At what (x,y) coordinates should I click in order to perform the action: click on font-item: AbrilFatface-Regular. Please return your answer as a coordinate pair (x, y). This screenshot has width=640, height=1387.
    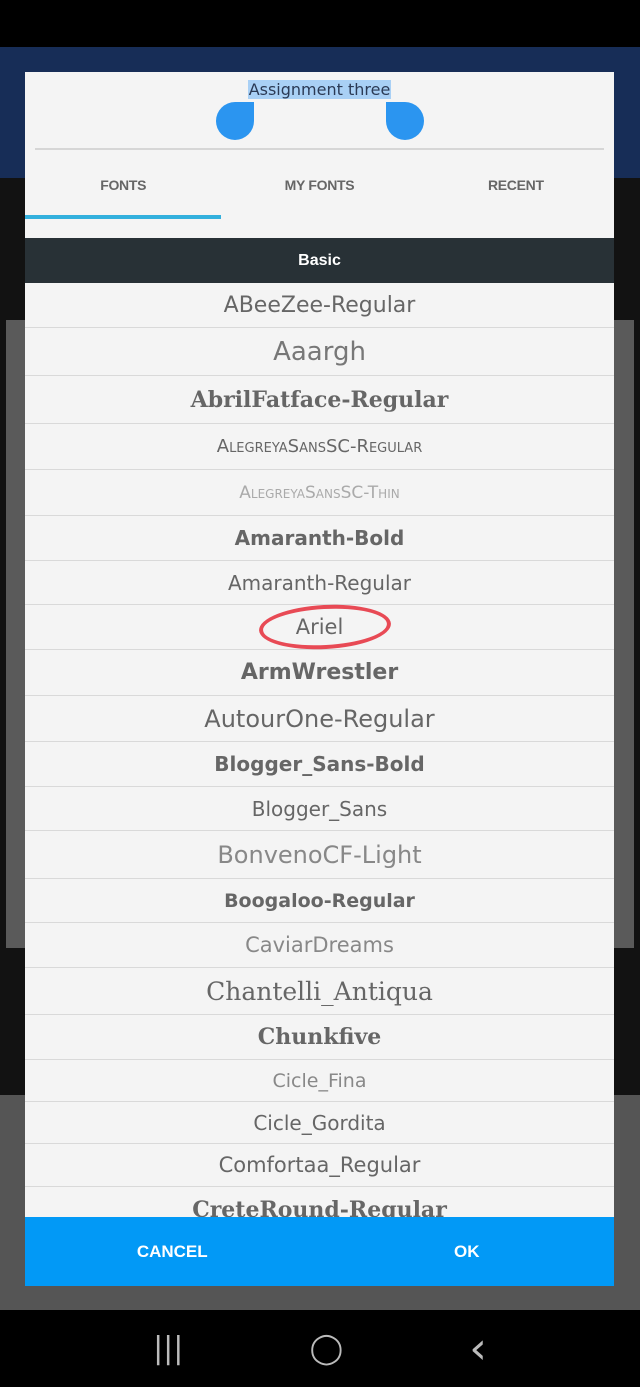
    Looking at the image, I should click on (319, 400).